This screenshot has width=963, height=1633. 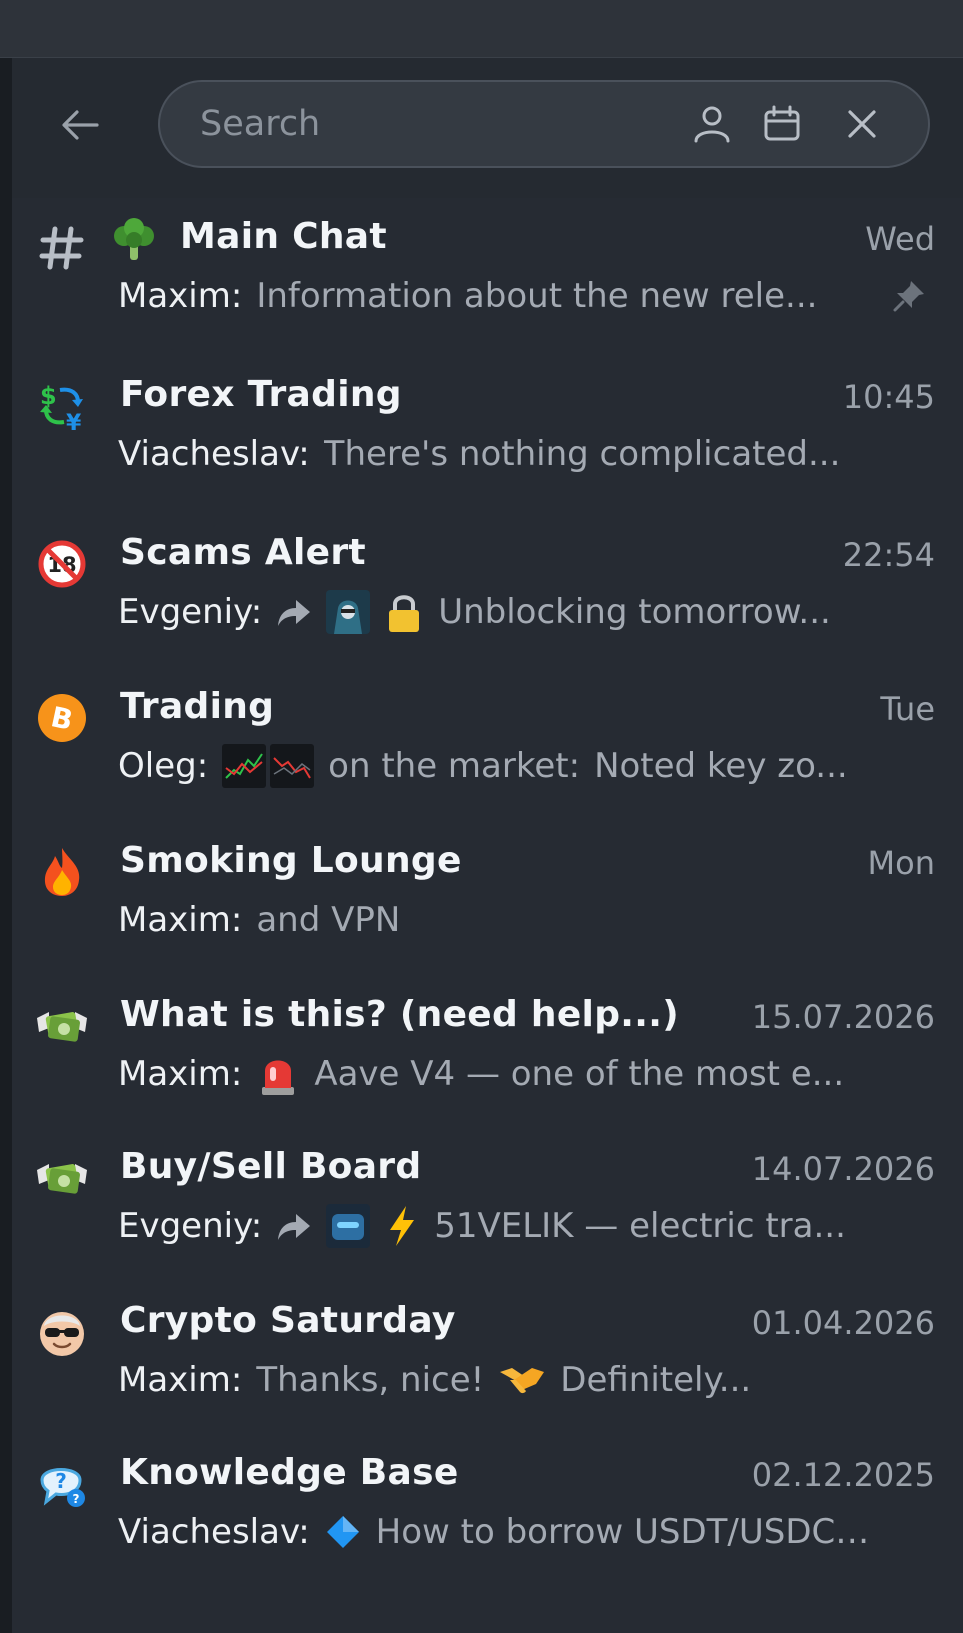 What do you see at coordinates (430, 124) in the screenshot?
I see `search-input` at bounding box center [430, 124].